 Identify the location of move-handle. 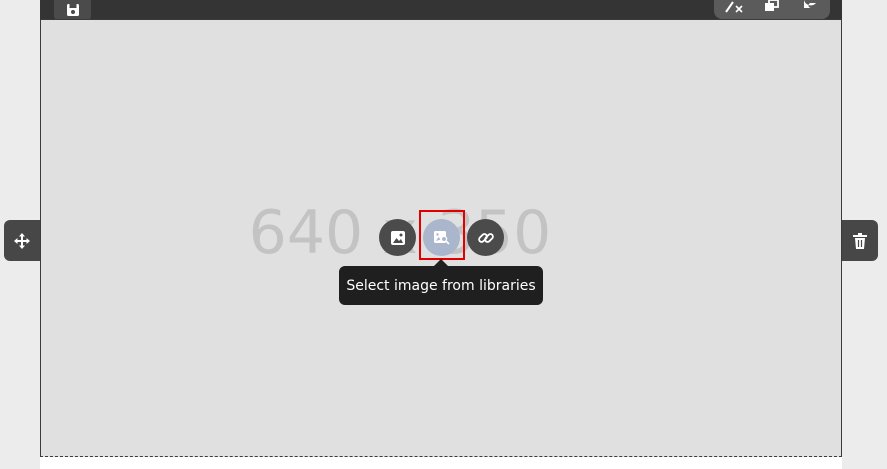
(22, 240).